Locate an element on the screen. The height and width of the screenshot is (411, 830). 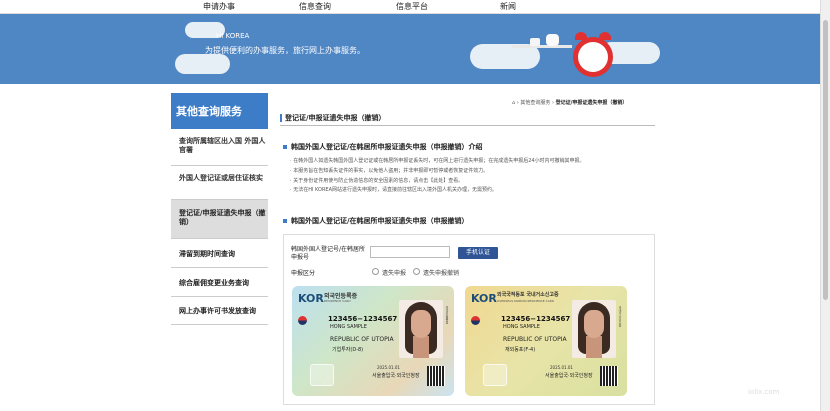
top-navigation: 申请办事 信息查询 信息平台 新闻 is located at coordinates (410, 7).